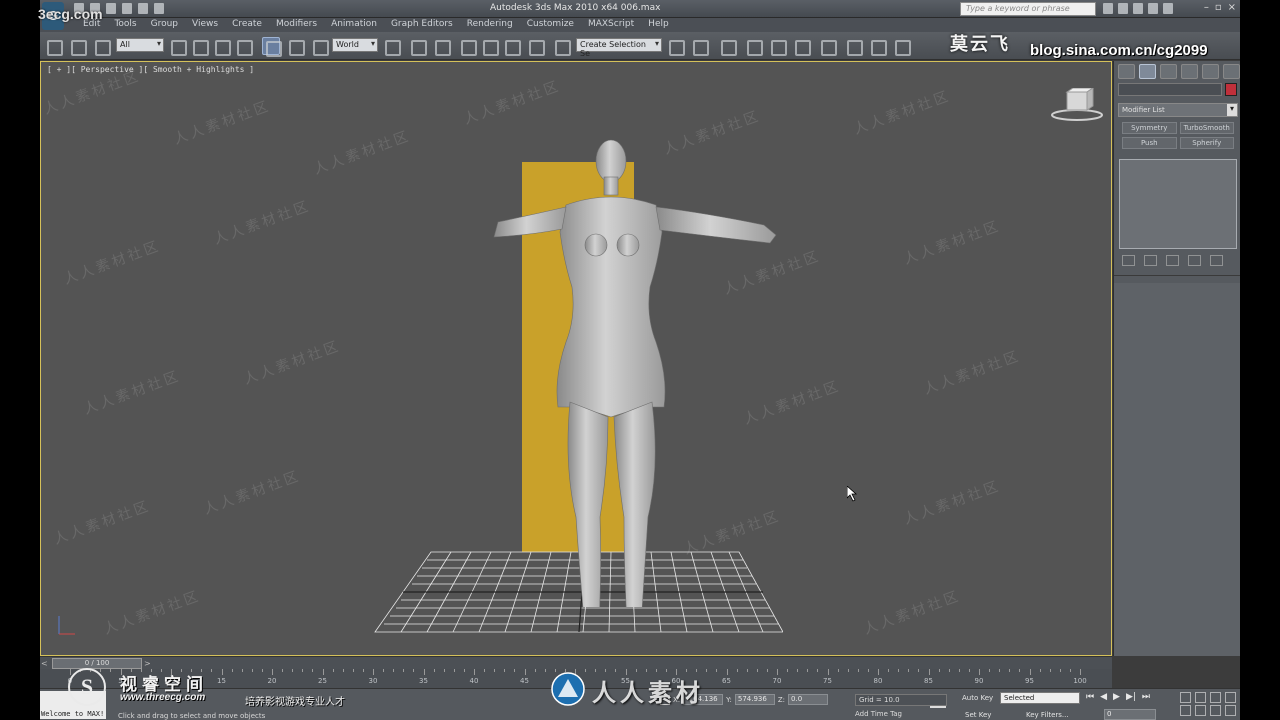 Image resolution: width=1280 pixels, height=720 pixels. I want to click on set-key-button: Set Key, so click(978, 715).